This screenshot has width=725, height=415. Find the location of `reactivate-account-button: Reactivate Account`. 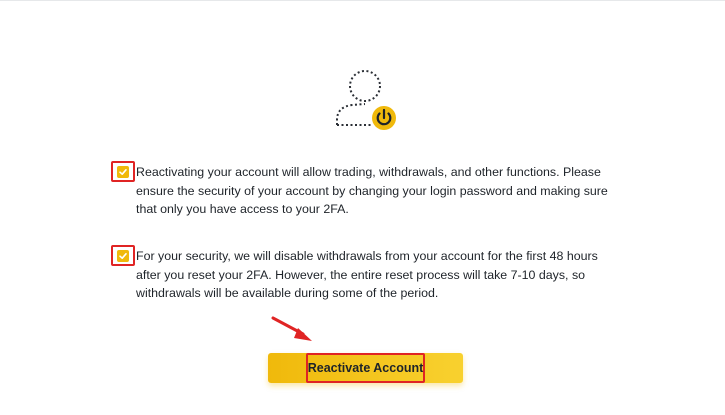

reactivate-account-button: Reactivate Account is located at coordinates (365, 368).